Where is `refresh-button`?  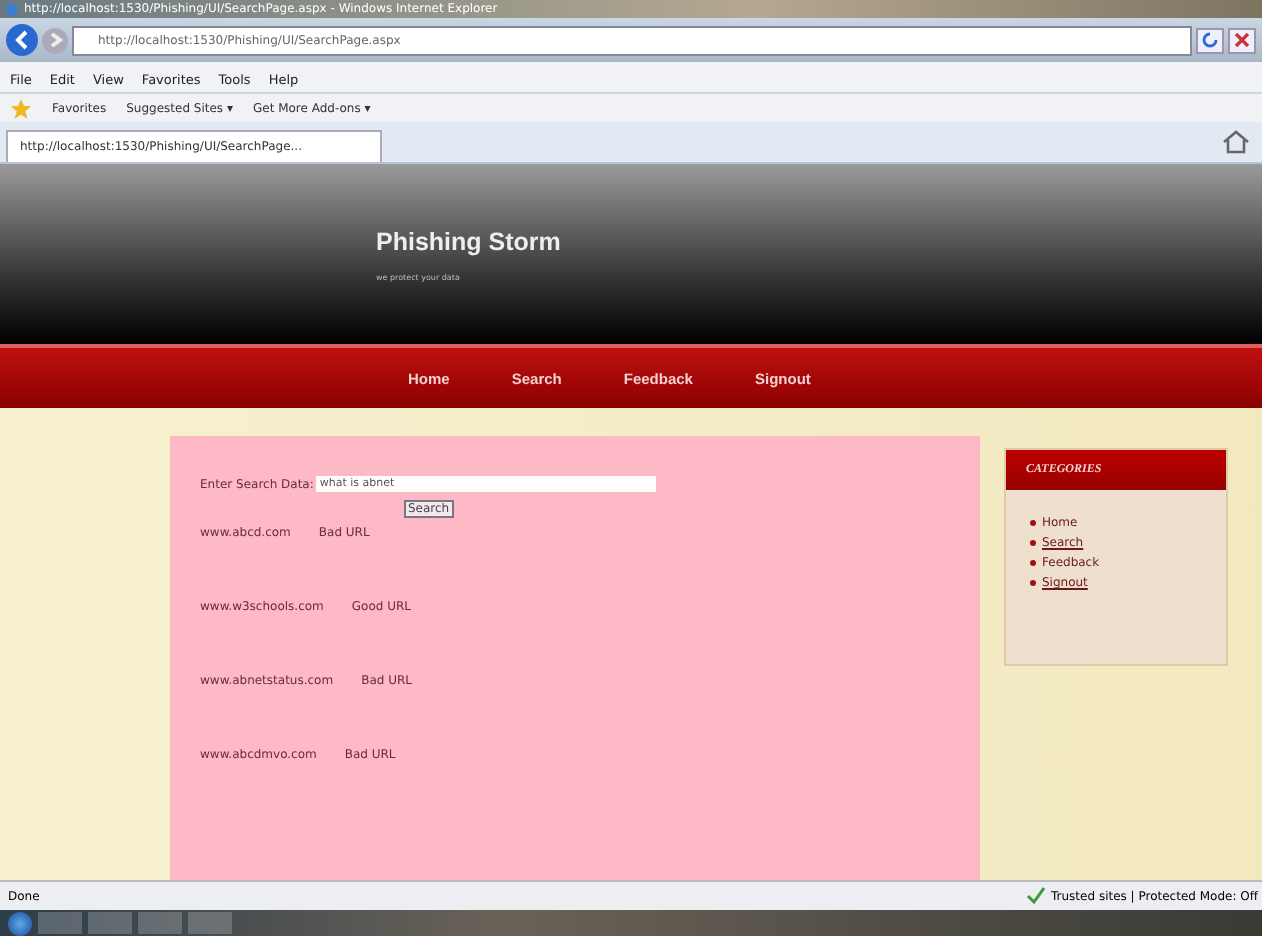
refresh-button is located at coordinates (1210, 40).